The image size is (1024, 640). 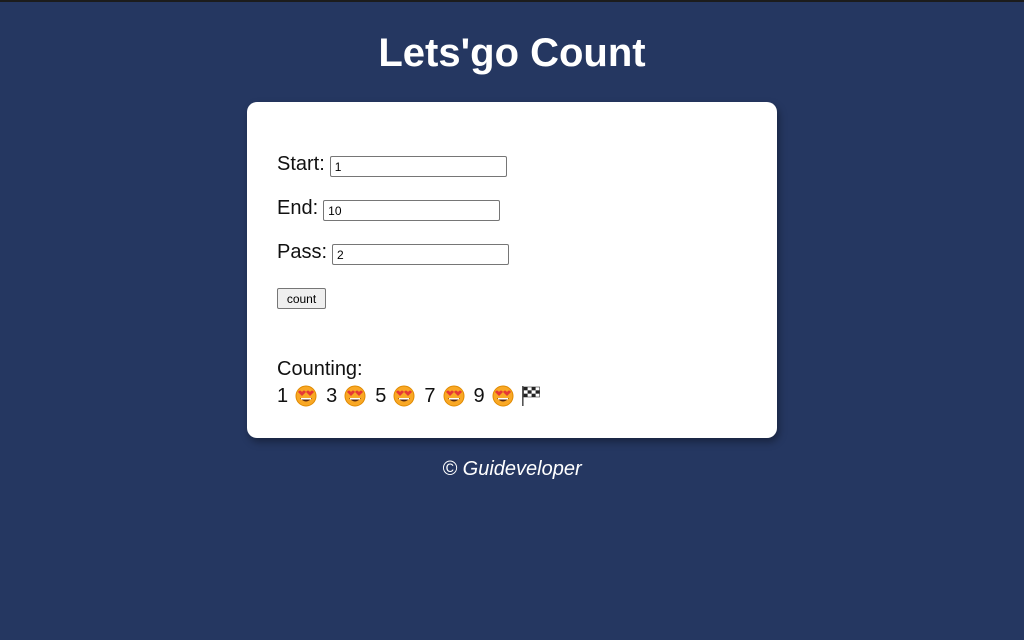 I want to click on count-number: 9, so click(x=479, y=395).